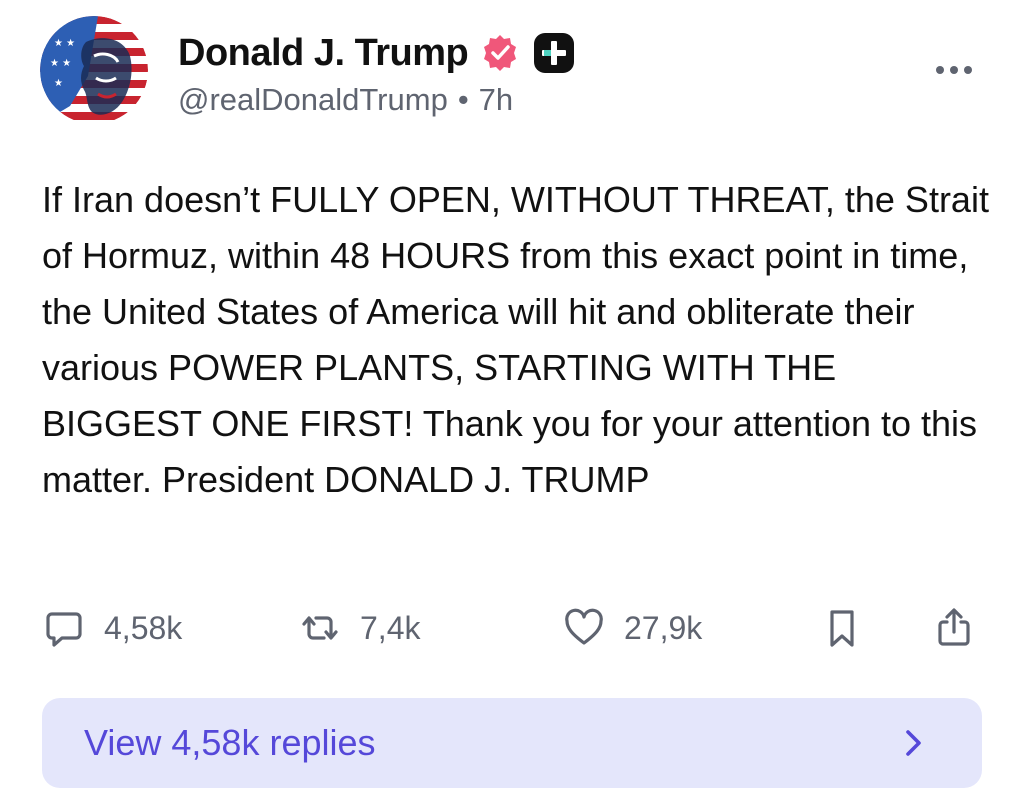  Describe the element at coordinates (496, 99) in the screenshot. I see `post-timestamp: 7h` at that location.